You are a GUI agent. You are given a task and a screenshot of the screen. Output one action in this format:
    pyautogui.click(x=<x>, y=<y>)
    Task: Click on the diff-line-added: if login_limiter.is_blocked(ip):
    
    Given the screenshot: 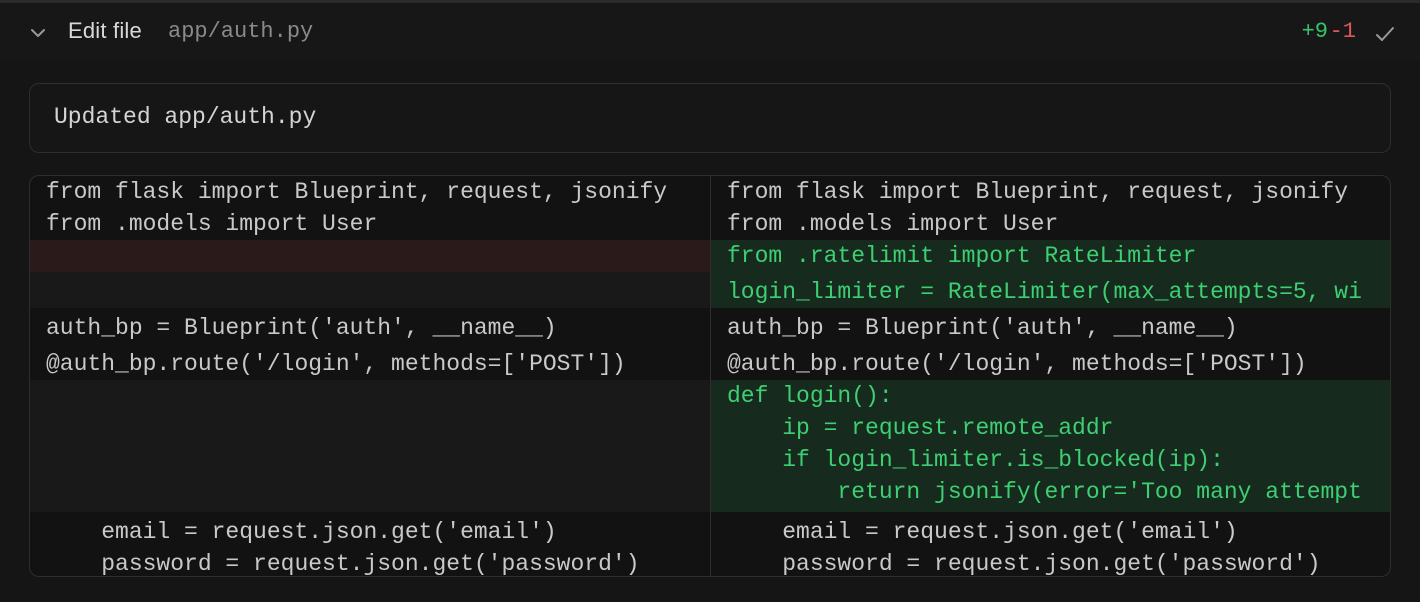 What is the action you would take?
    pyautogui.click(x=1050, y=460)
    